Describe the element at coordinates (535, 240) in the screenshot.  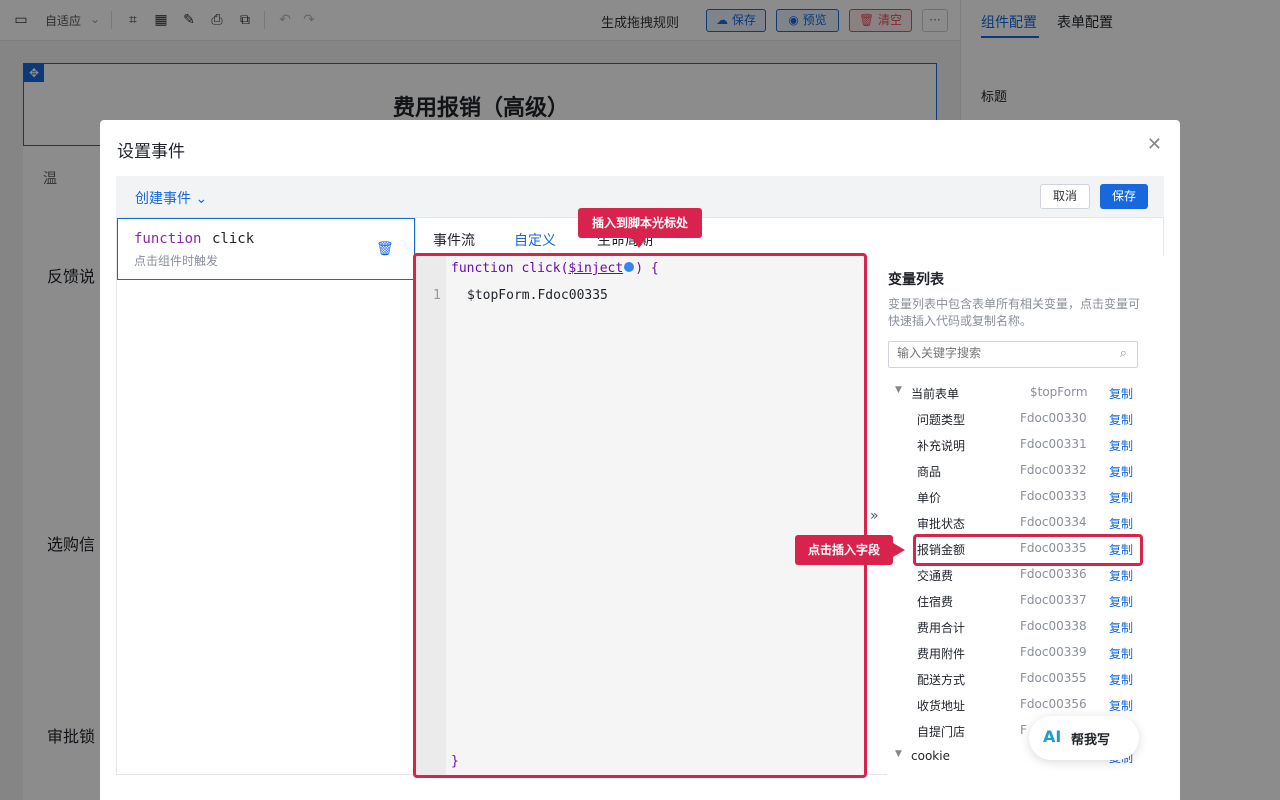
I see `tab-custom: 自定义` at that location.